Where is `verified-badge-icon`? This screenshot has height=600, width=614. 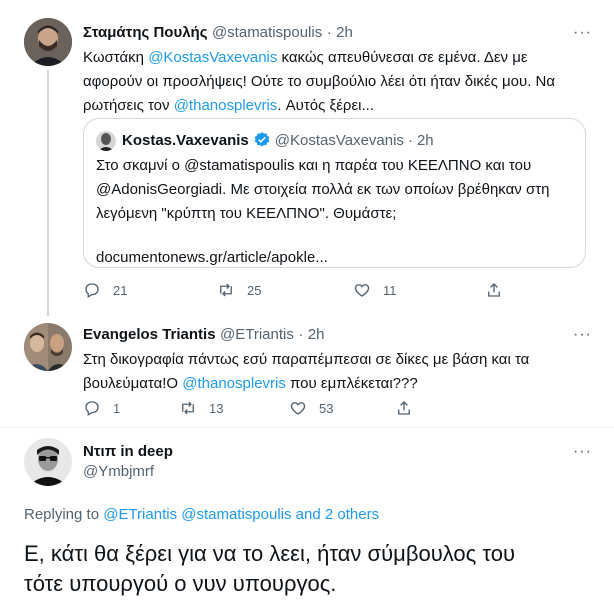 verified-badge-icon is located at coordinates (262, 140).